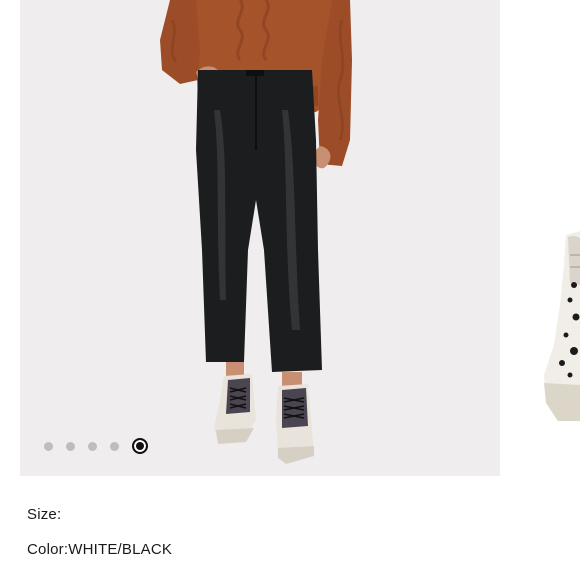  I want to click on carousel-pagination, so click(96, 446).